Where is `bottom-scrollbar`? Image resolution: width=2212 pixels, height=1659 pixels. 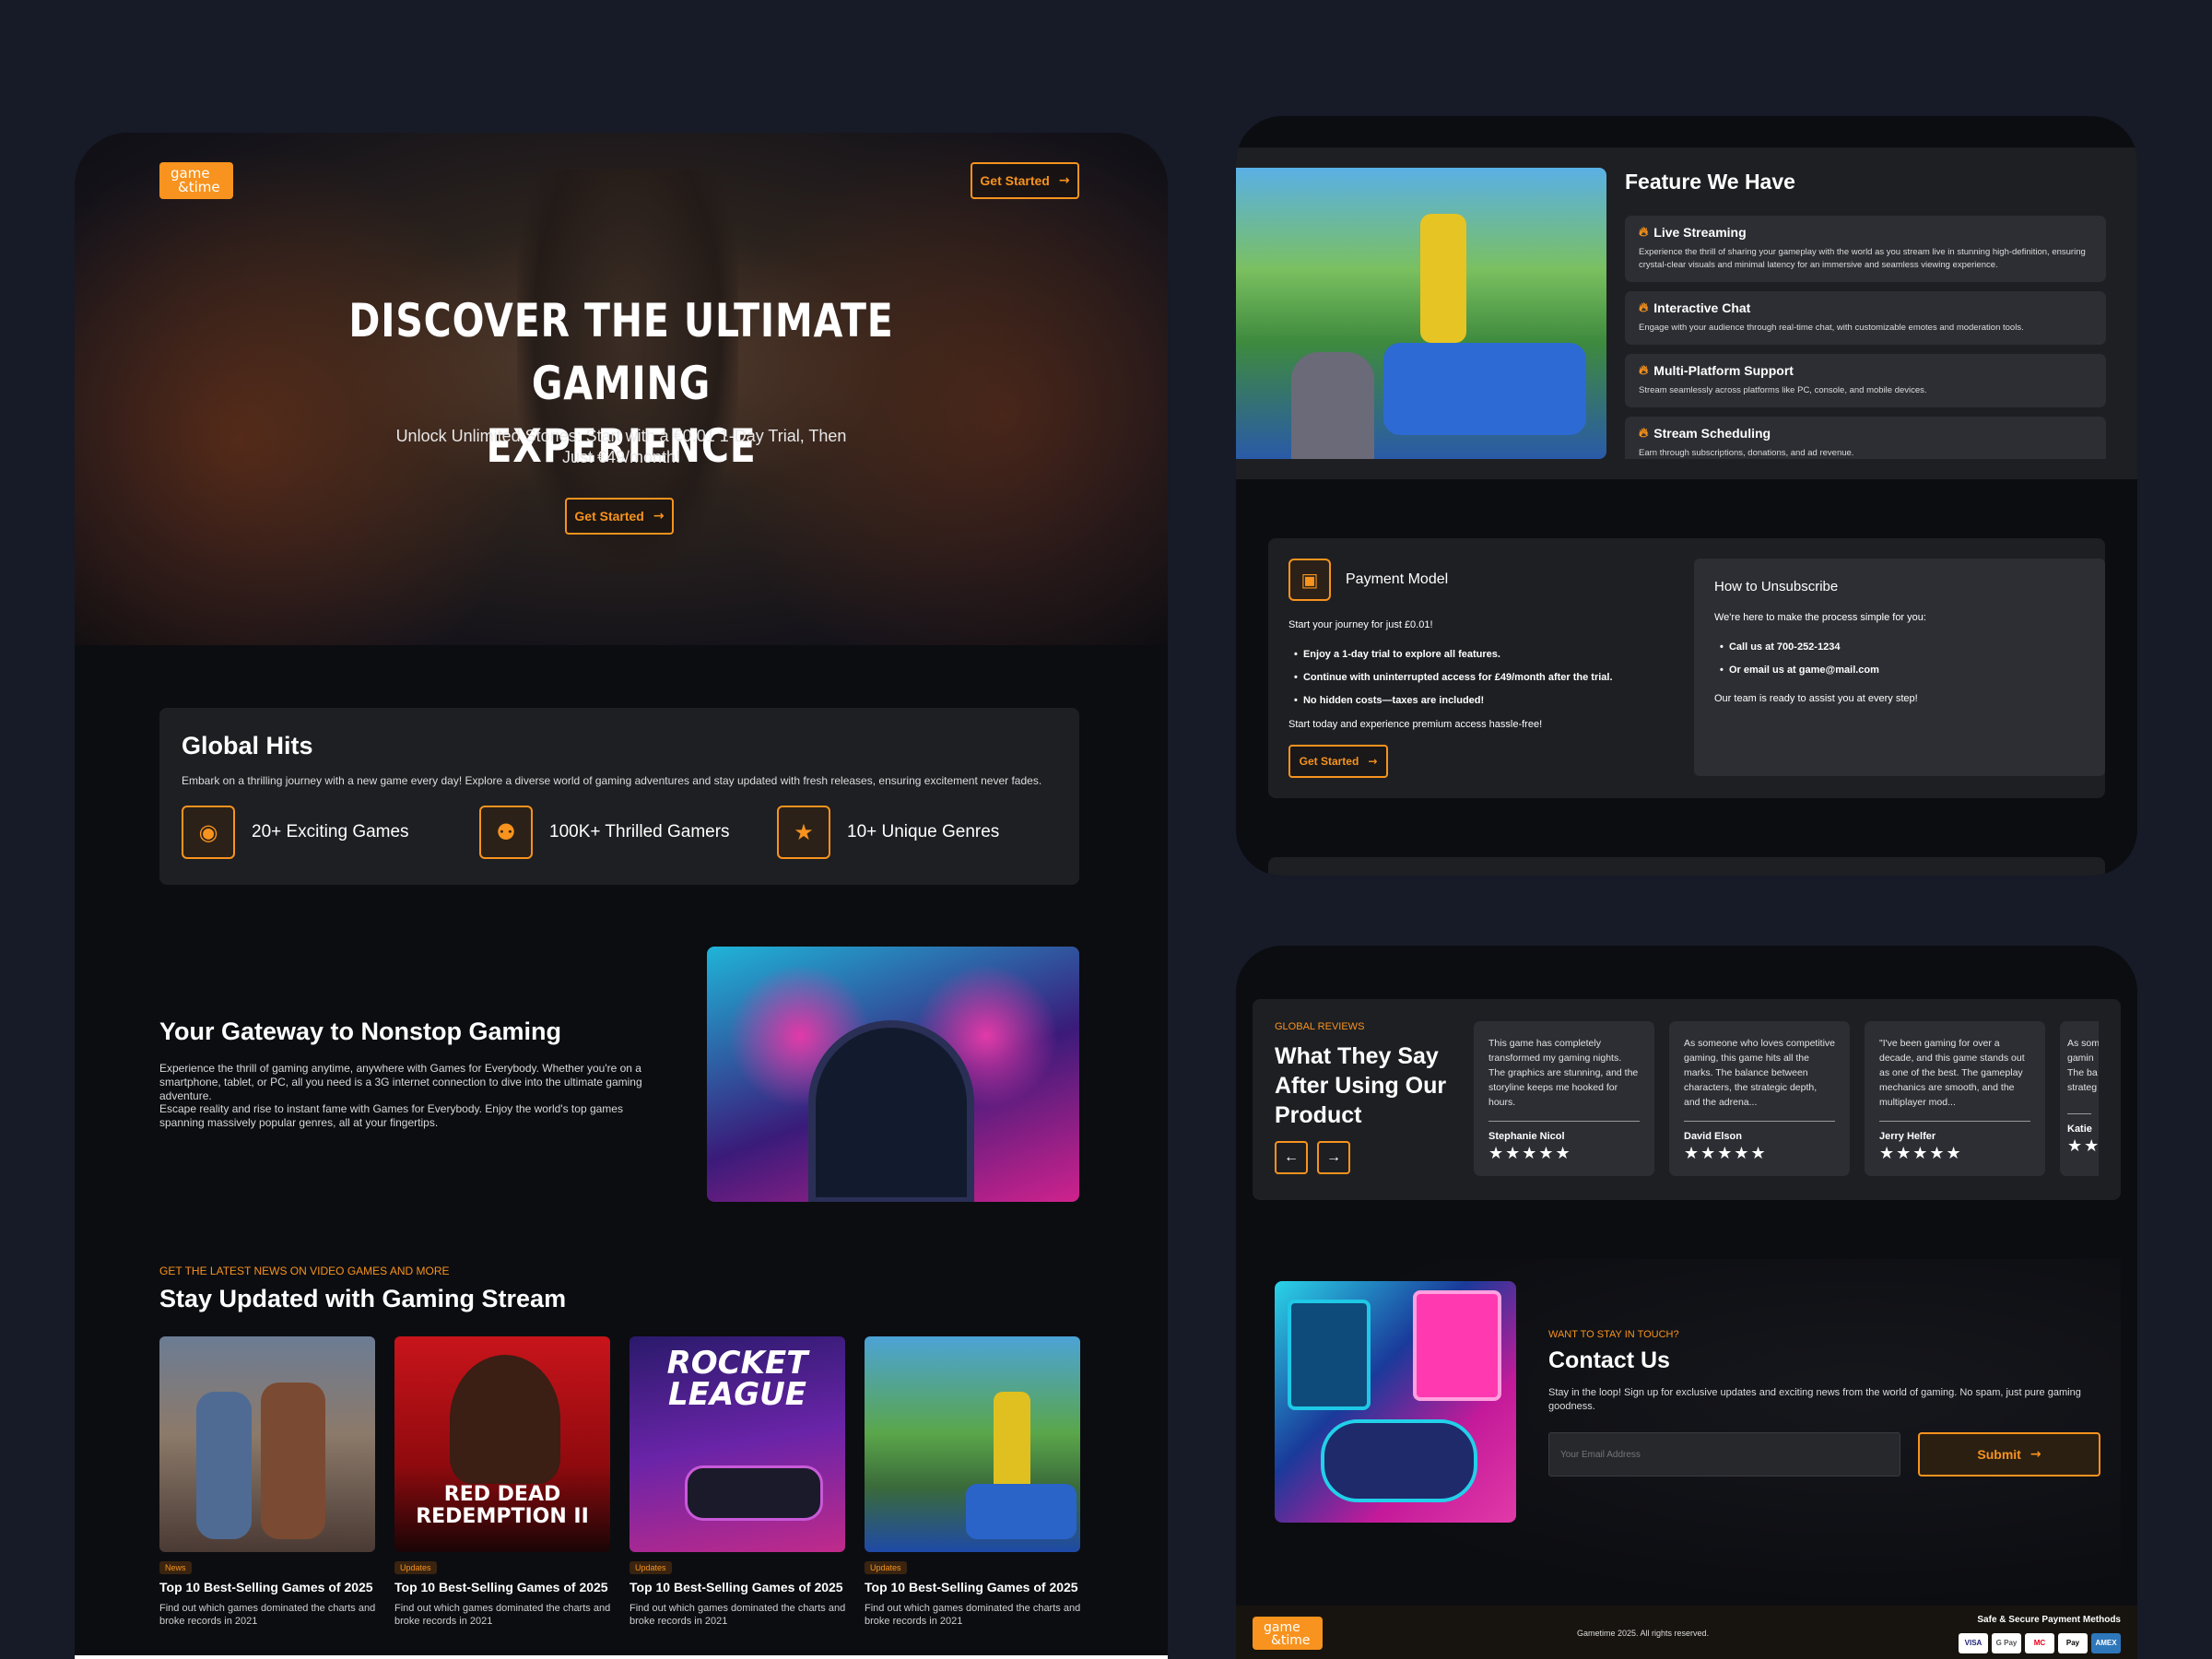 bottom-scrollbar is located at coordinates (621, 1657).